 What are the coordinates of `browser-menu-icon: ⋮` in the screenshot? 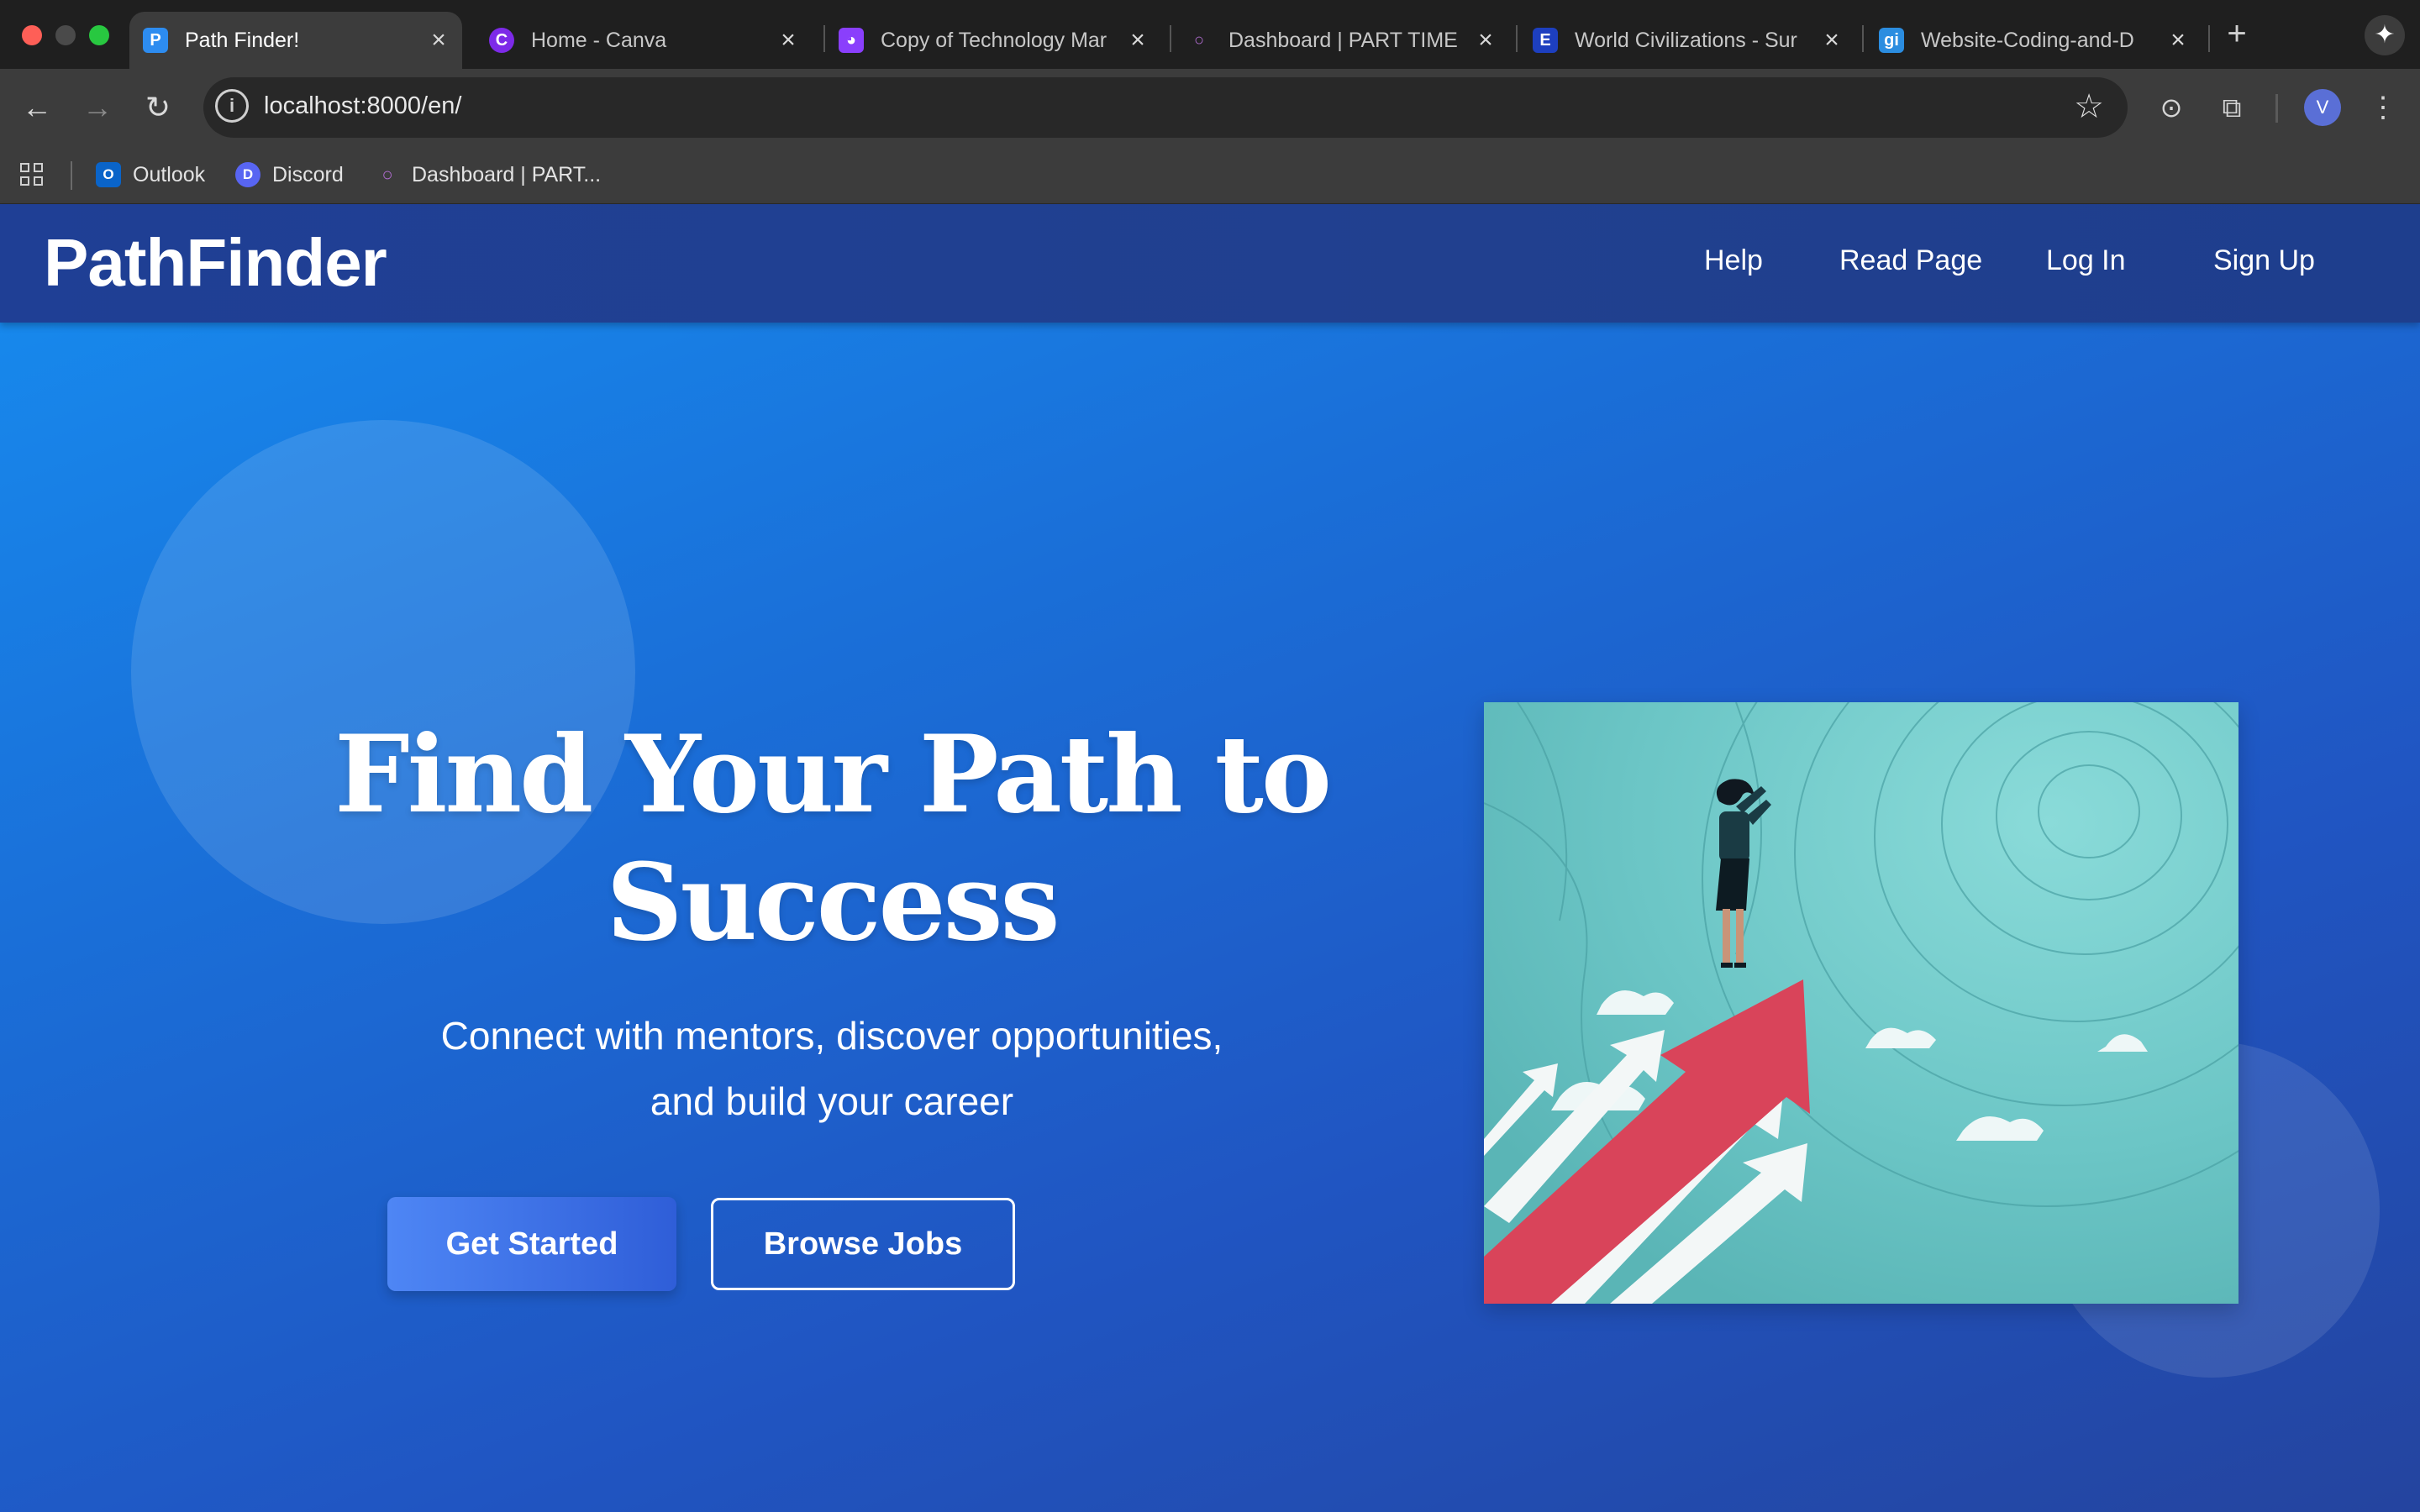 It's located at (2383, 107).